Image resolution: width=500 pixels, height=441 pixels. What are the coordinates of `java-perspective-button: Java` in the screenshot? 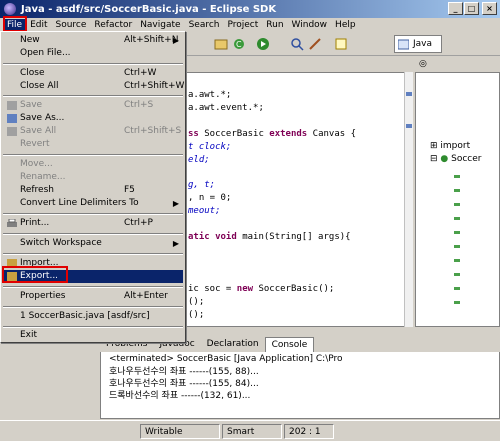 It's located at (418, 44).